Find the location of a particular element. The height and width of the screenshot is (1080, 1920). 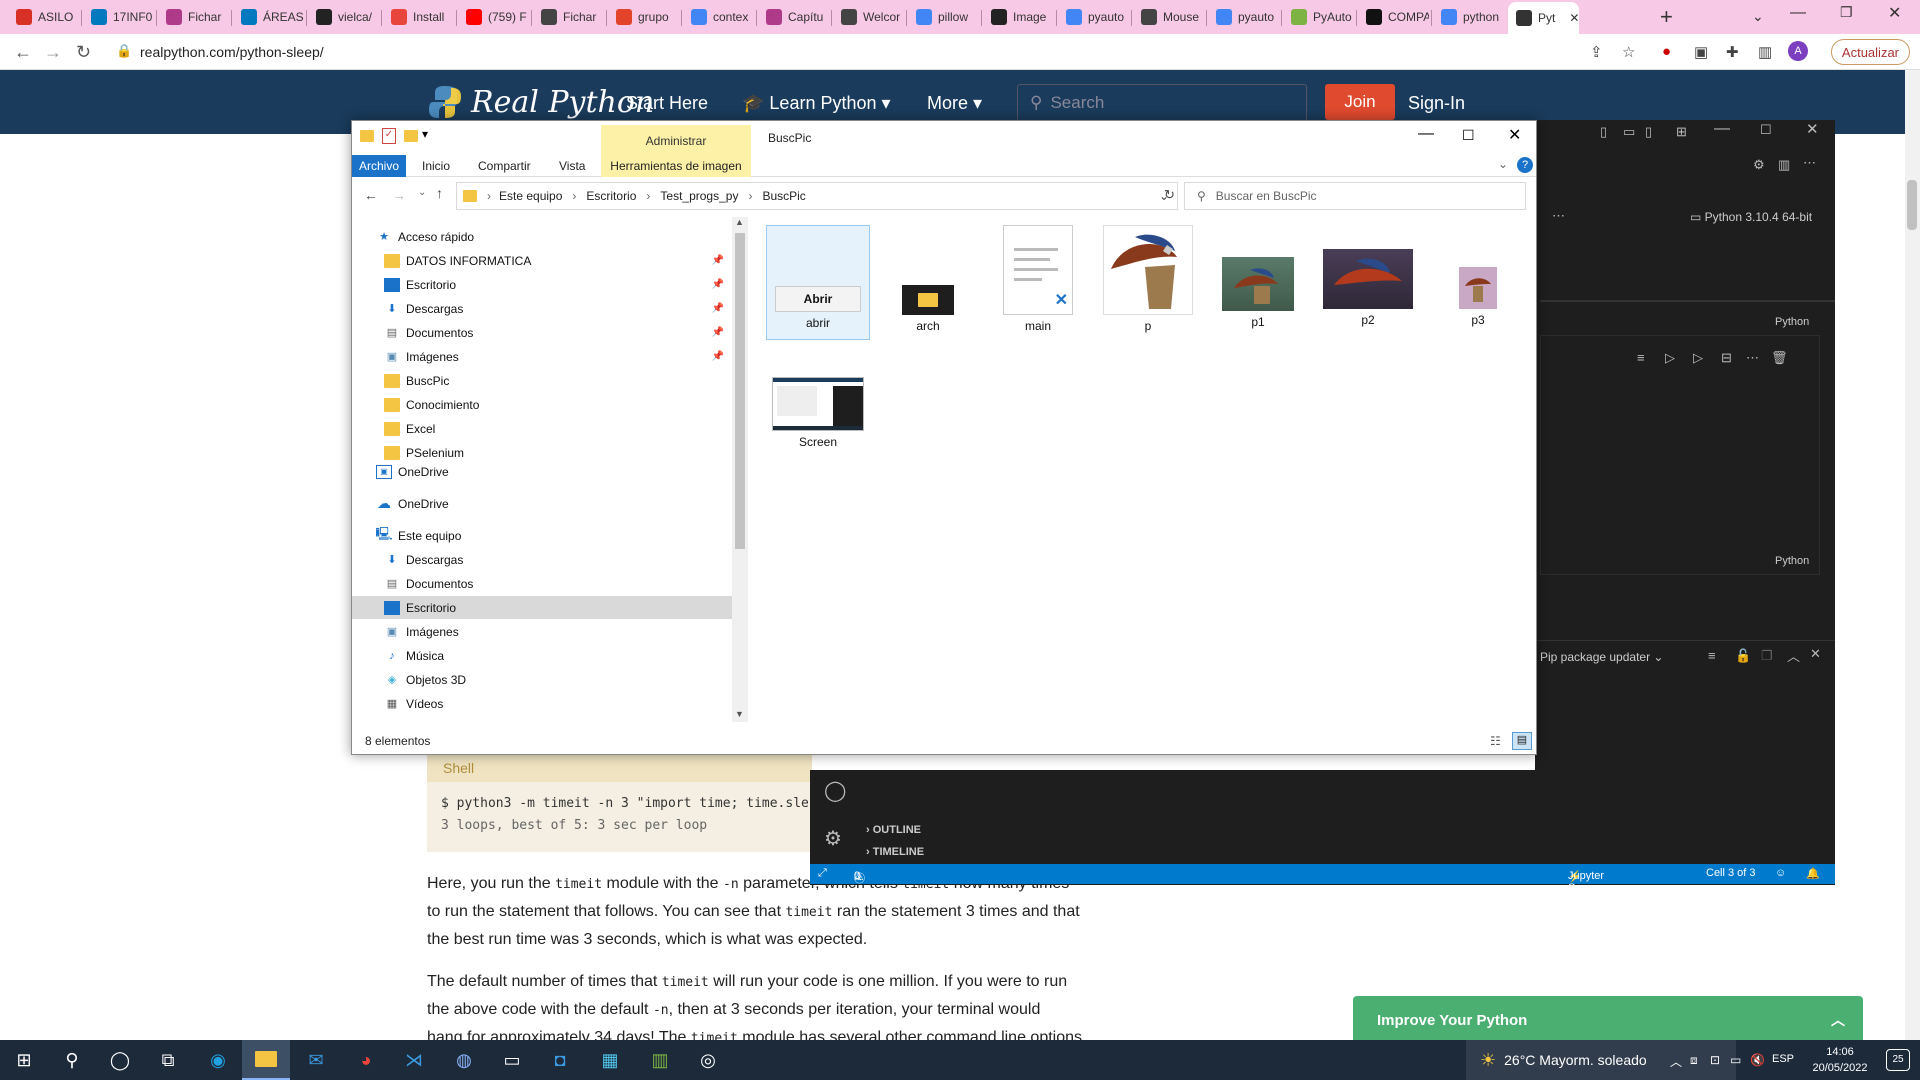

browser-tab: python is located at coordinates (1468, 17).